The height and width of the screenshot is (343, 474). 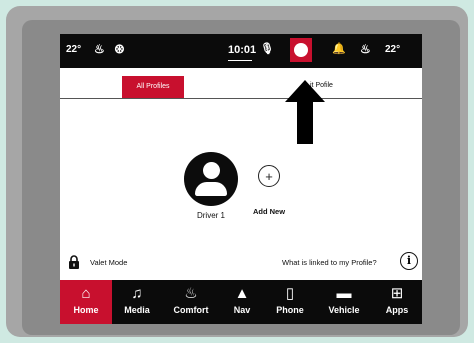 I want to click on nav-nav: ▲ Nav, so click(x=242, y=302).